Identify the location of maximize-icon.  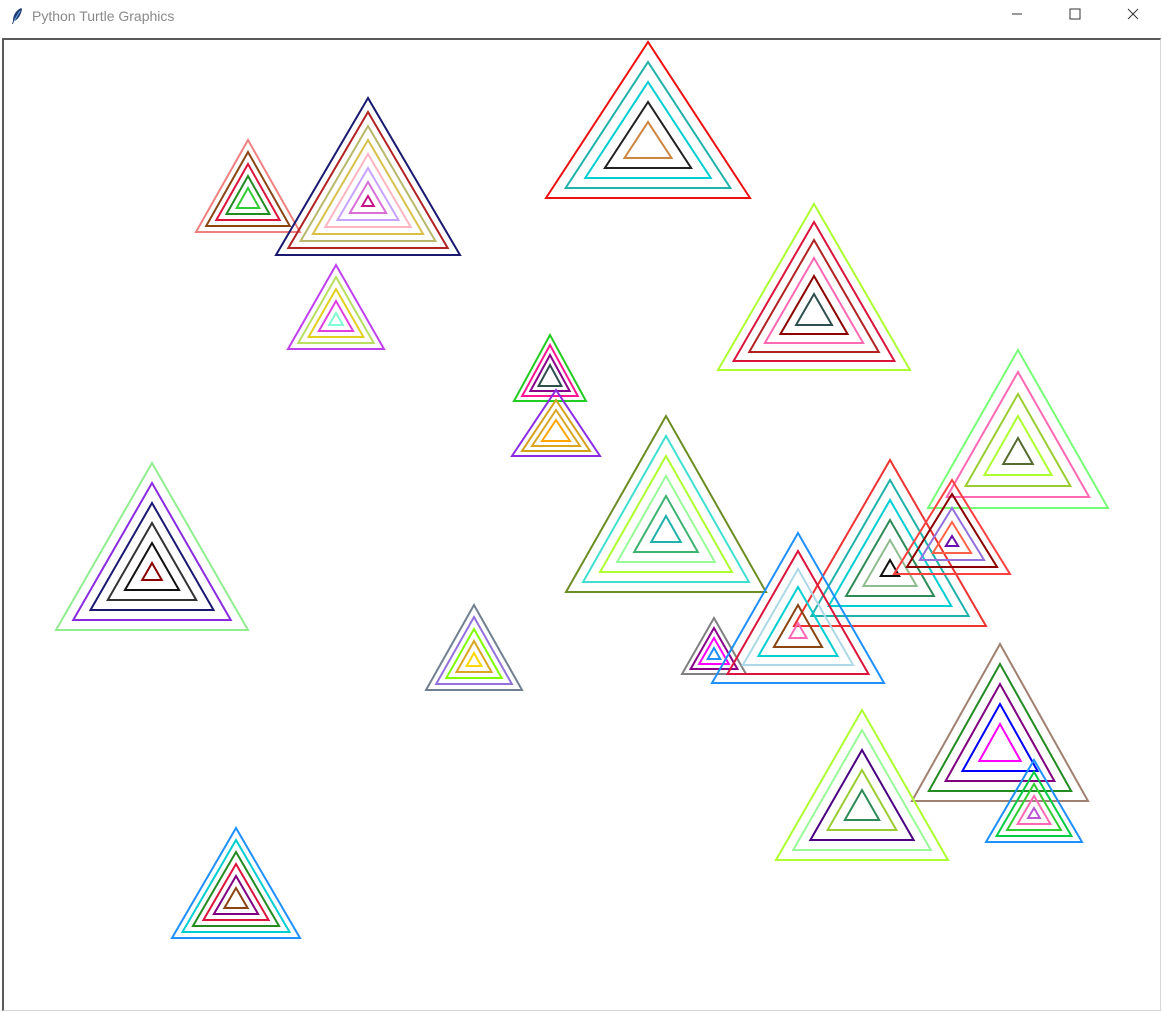
(1075, 16).